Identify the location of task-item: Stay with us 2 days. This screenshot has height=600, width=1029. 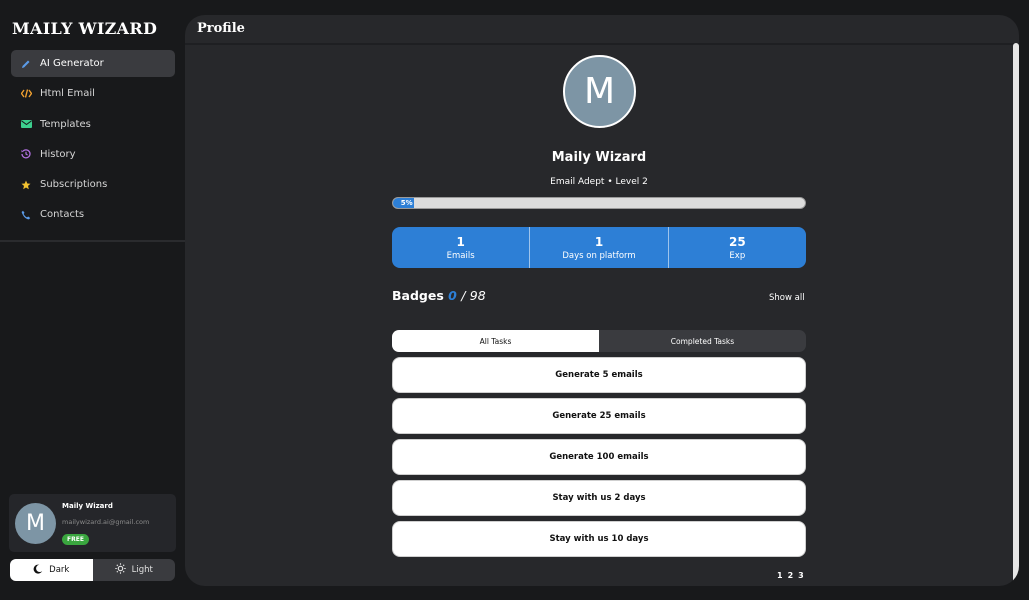
(599, 498).